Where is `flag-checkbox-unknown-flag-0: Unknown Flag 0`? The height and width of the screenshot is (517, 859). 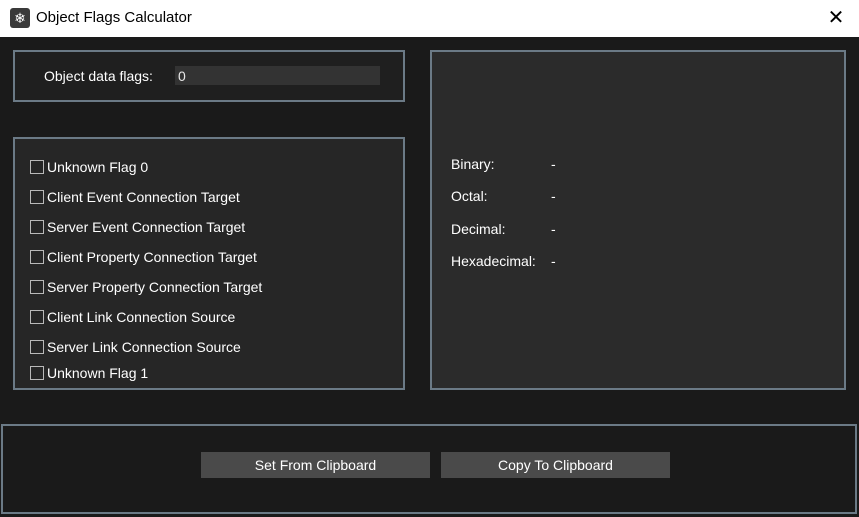
flag-checkbox-unknown-flag-0: Unknown Flag 0 is located at coordinates (89, 167).